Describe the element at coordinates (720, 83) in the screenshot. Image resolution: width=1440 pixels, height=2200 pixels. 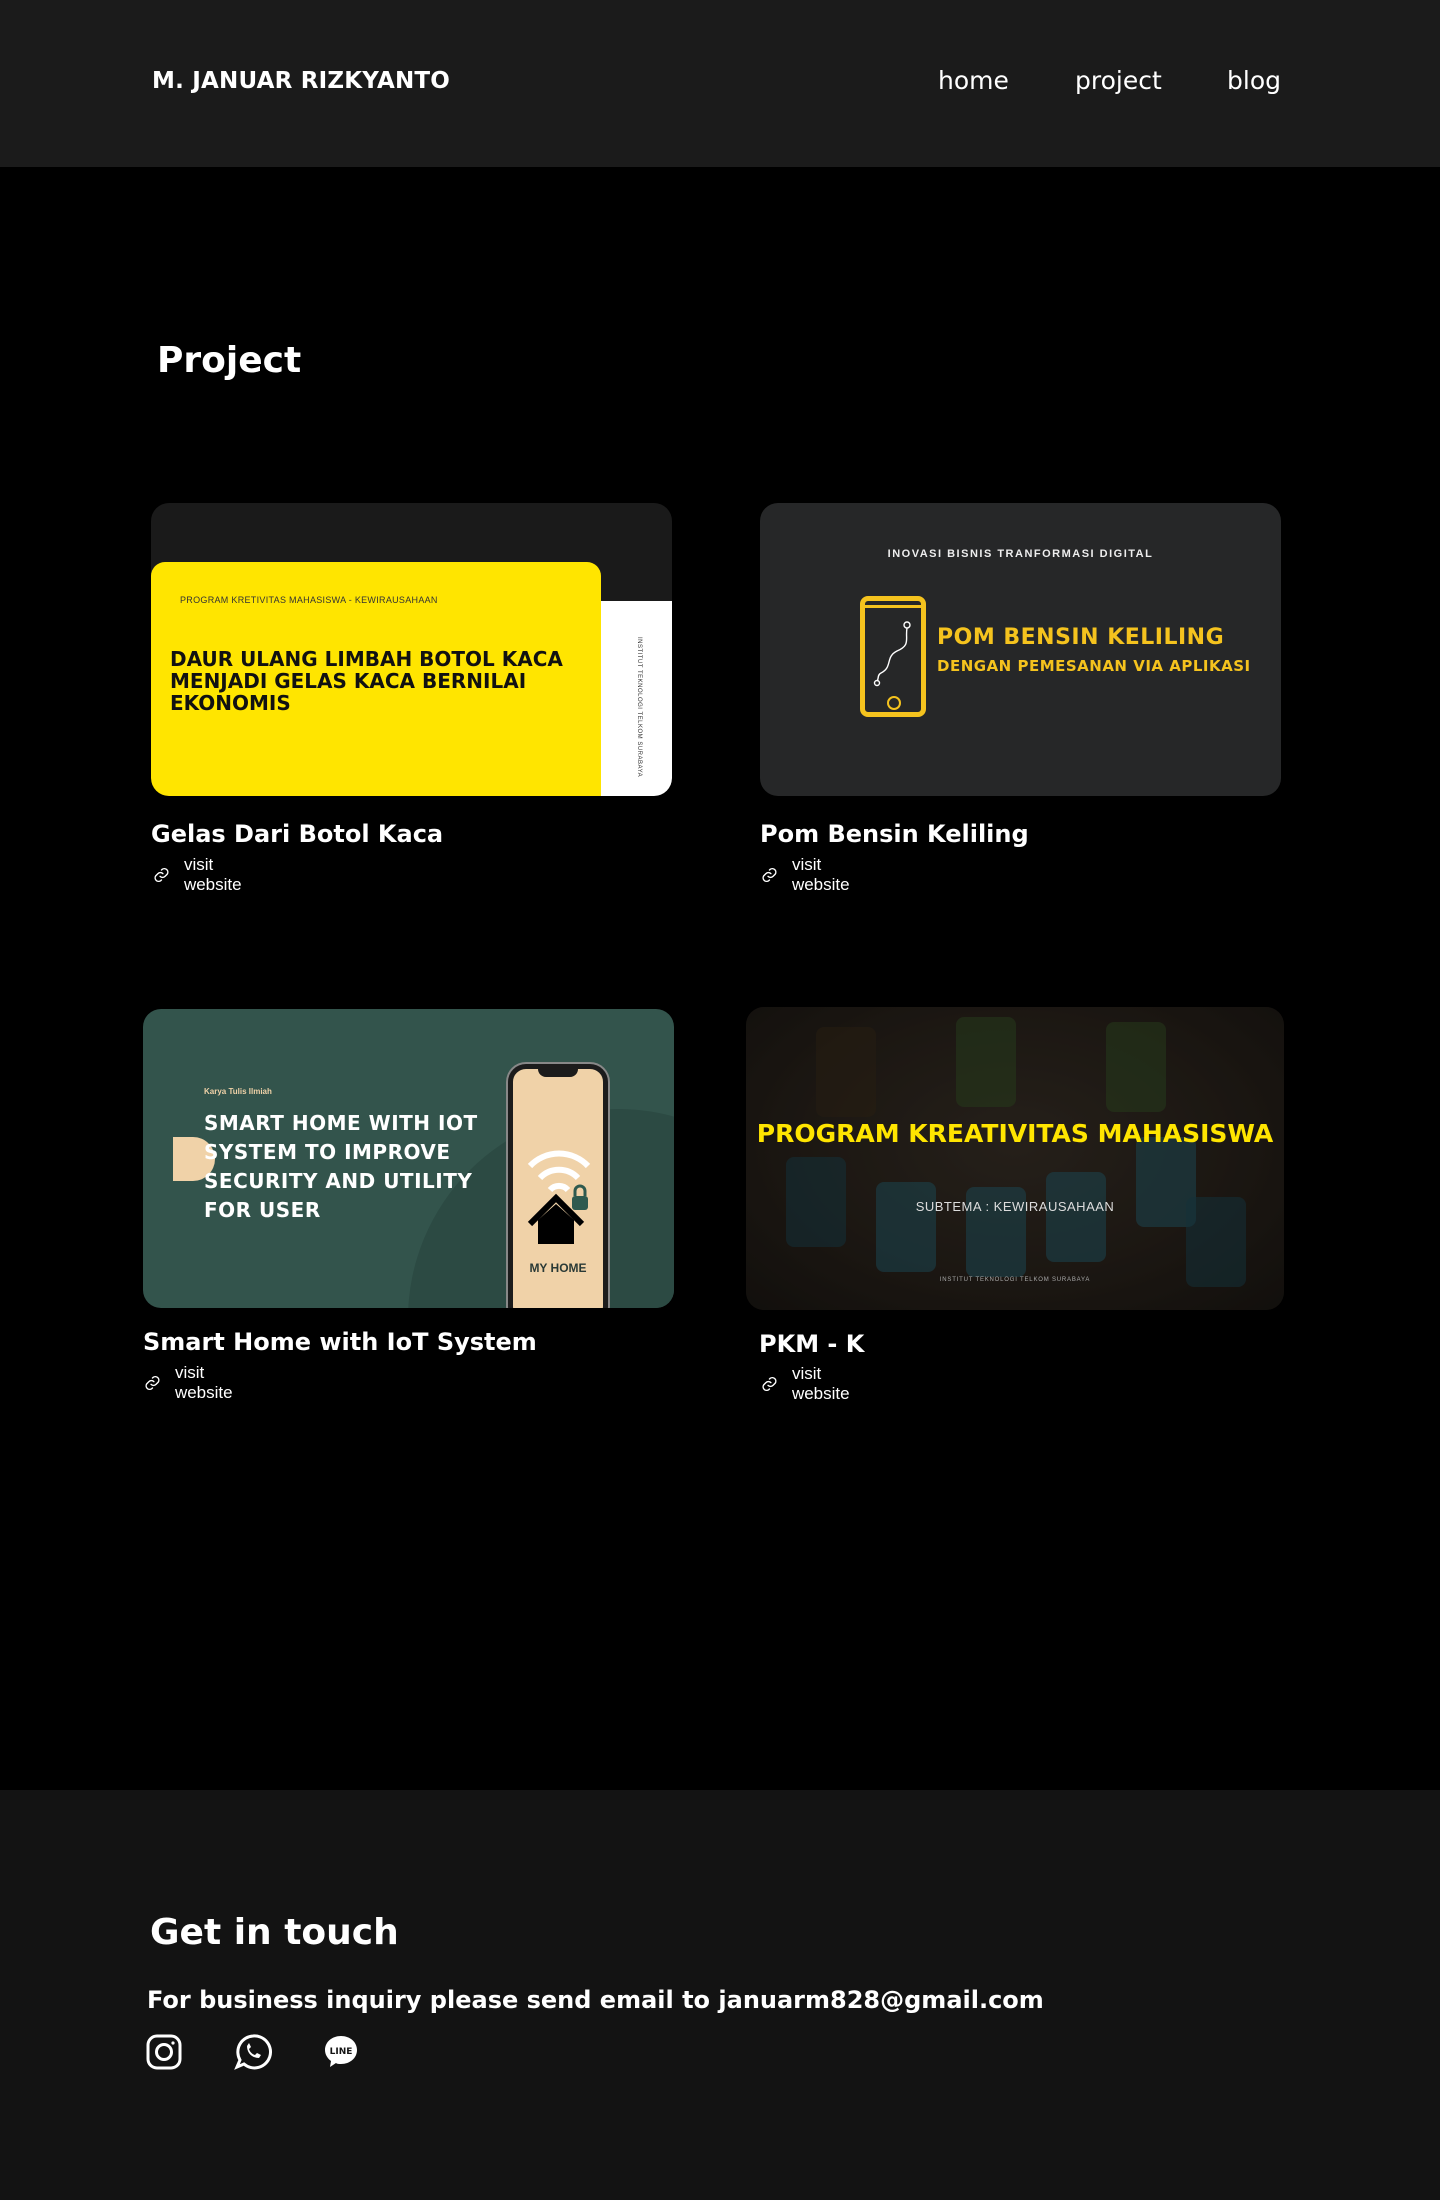
I see `site-header: M. JANUAR RIZKYANTO home project blog` at that location.